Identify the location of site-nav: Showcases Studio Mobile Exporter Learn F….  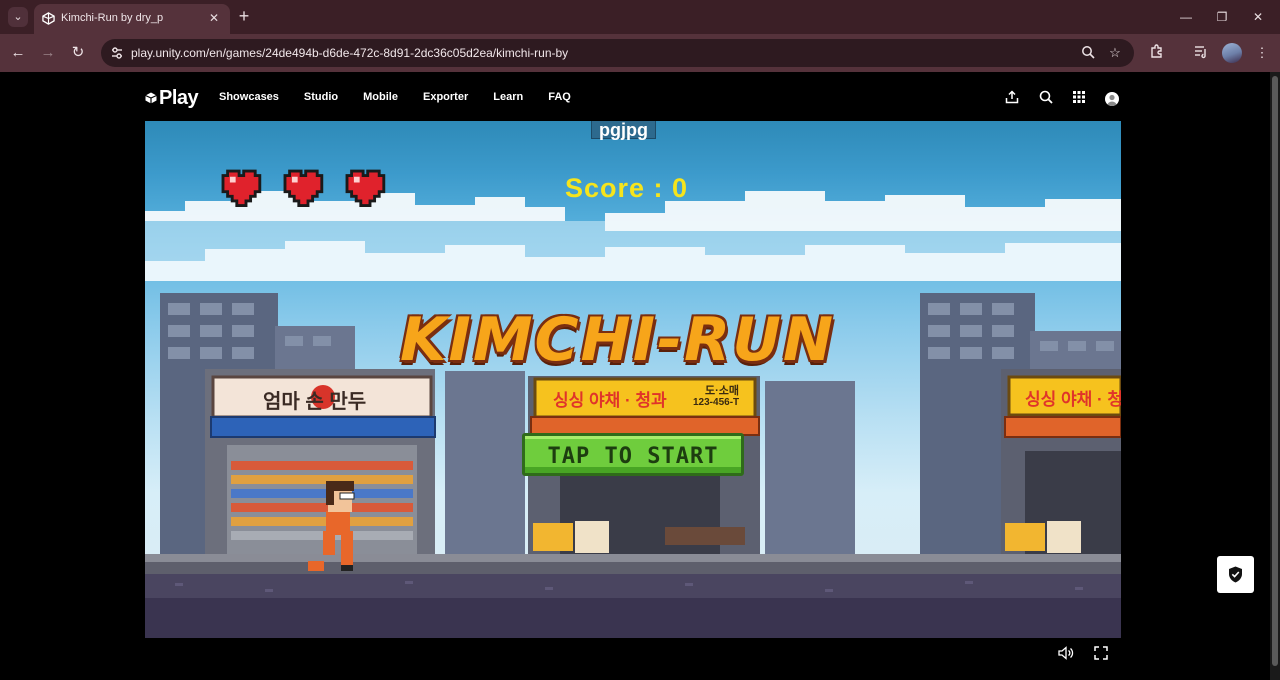
(407, 97).